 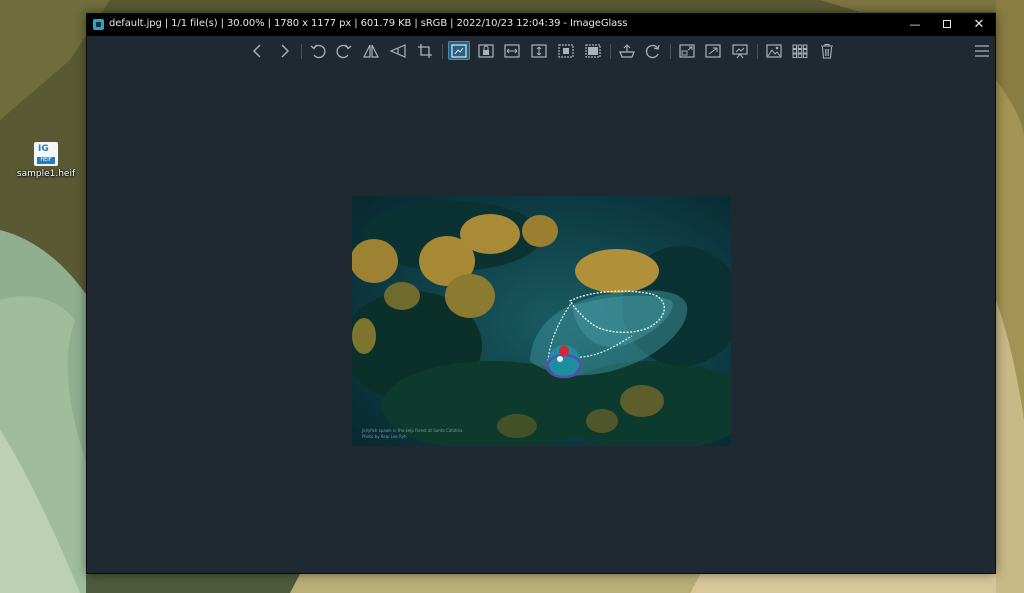 I want to click on scale-to-fill-icon, so click(x=593, y=50).